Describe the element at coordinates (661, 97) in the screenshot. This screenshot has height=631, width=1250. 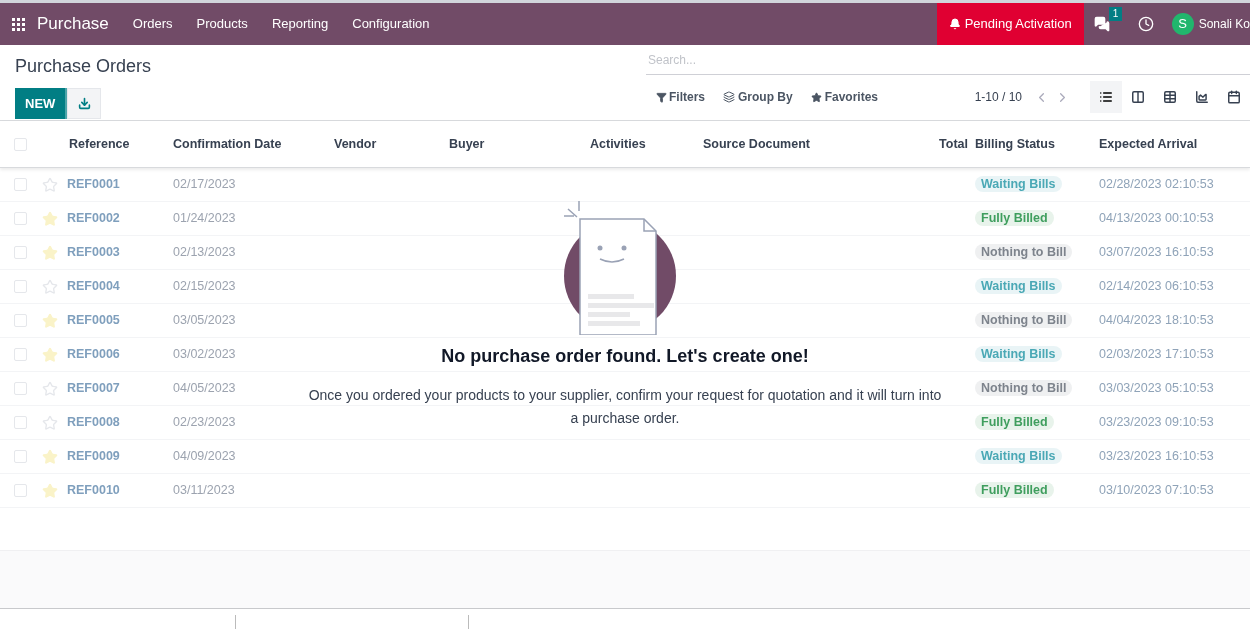
I see `filter-icon` at that location.